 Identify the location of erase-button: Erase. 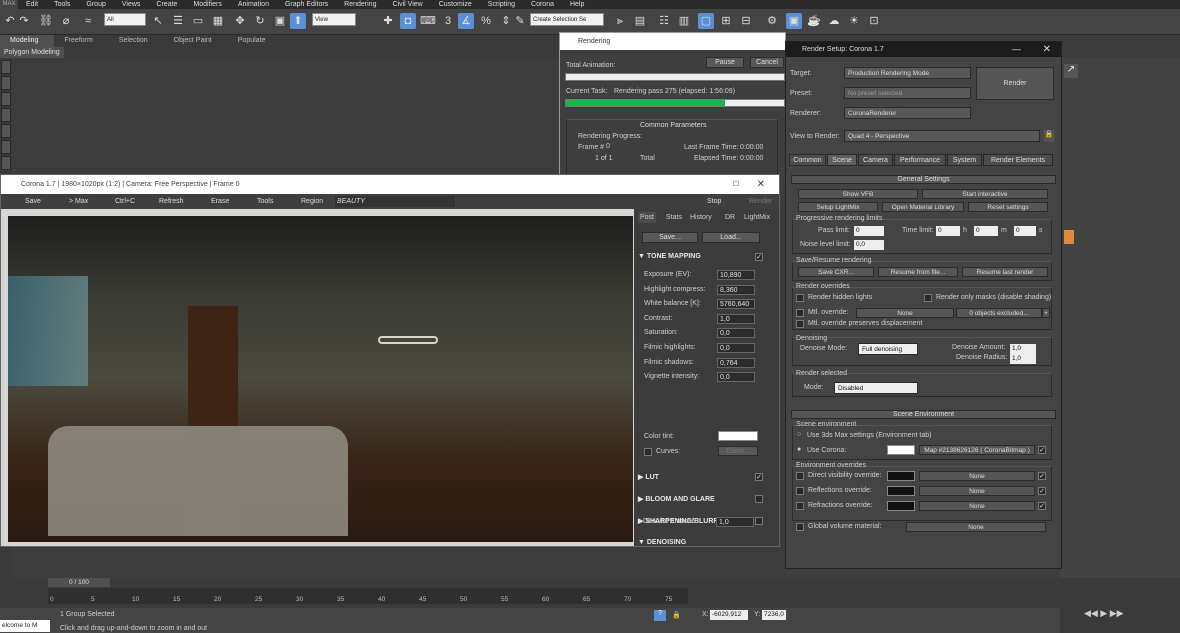
(220, 201).